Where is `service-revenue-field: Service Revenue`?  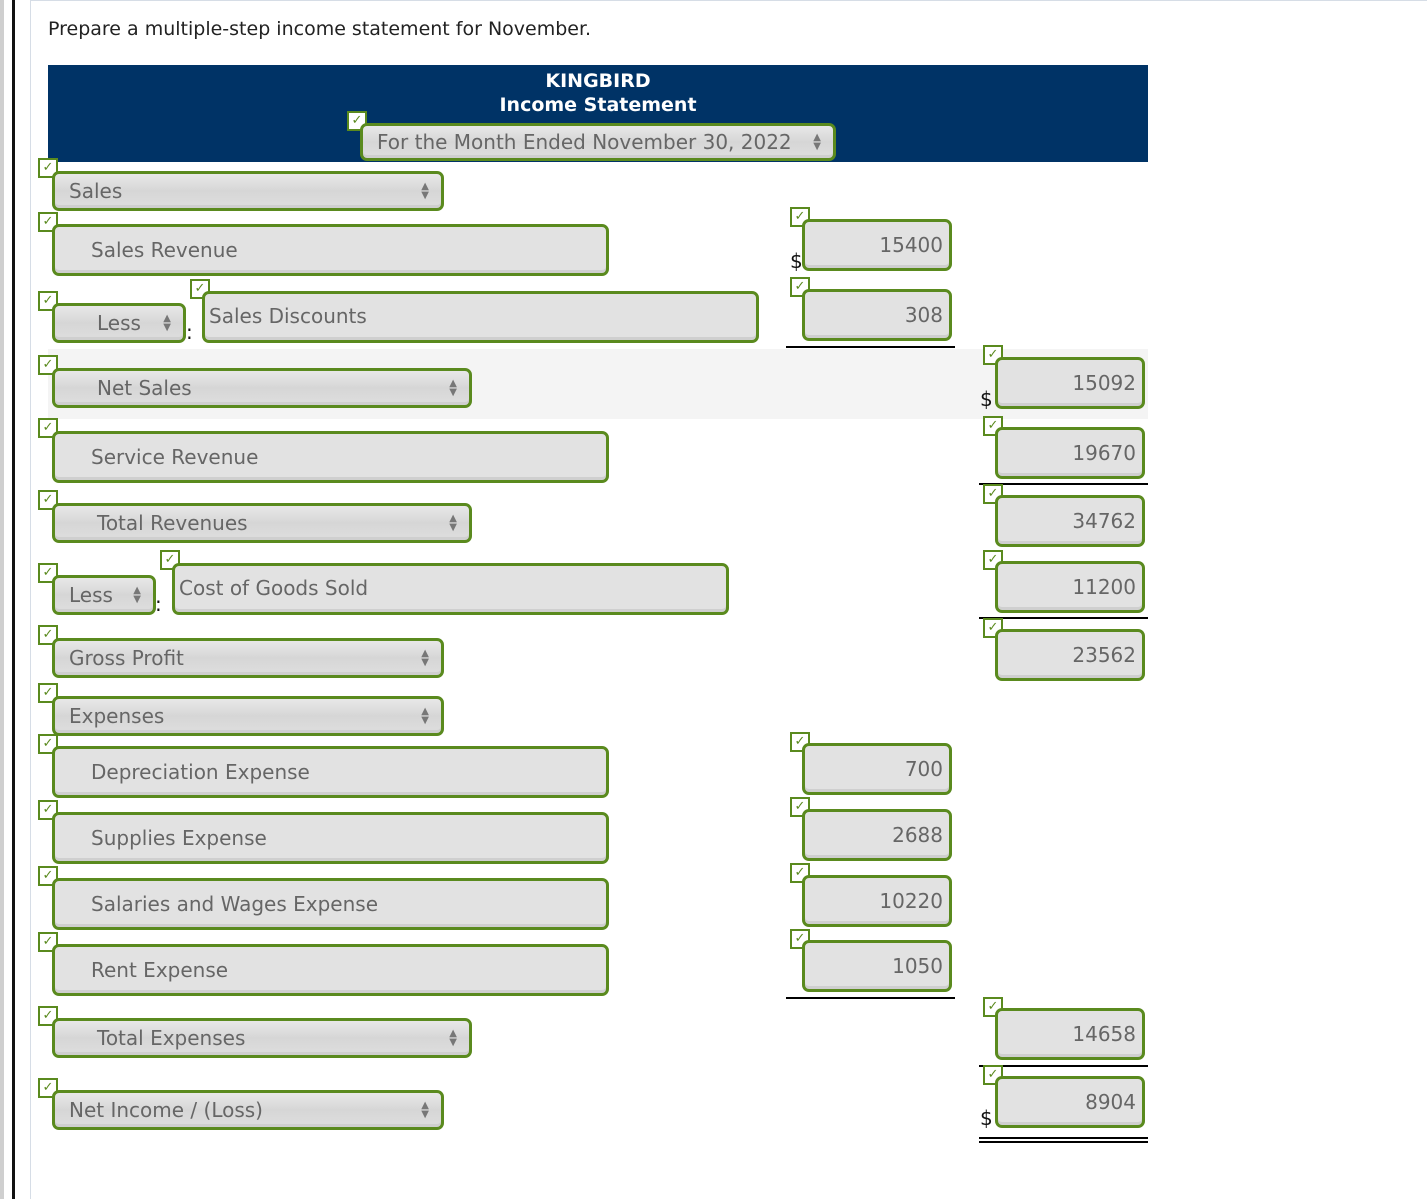 service-revenue-field: Service Revenue is located at coordinates (330, 457).